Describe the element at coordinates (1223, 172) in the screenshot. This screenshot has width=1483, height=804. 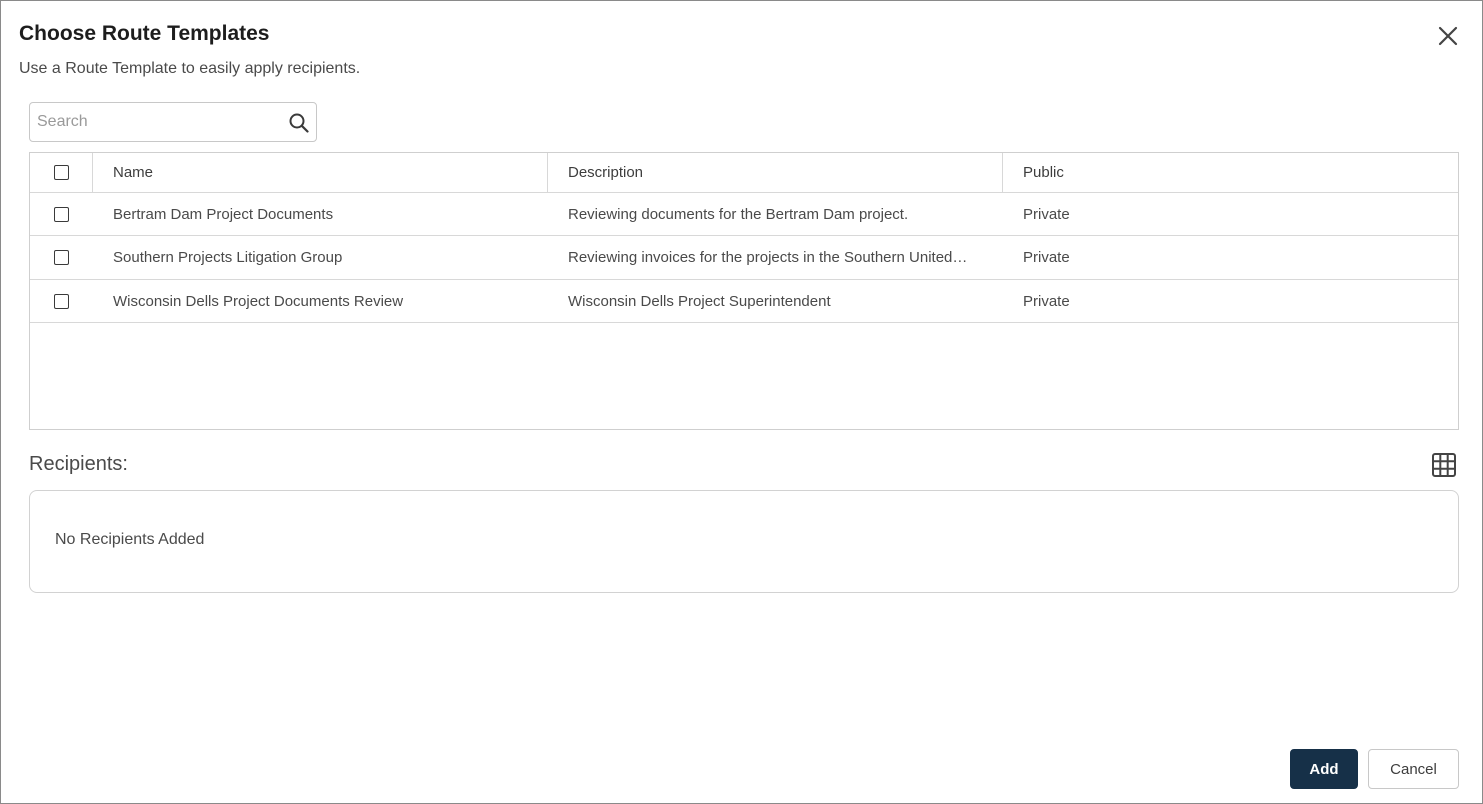
I see `column-header-public: Public` at that location.